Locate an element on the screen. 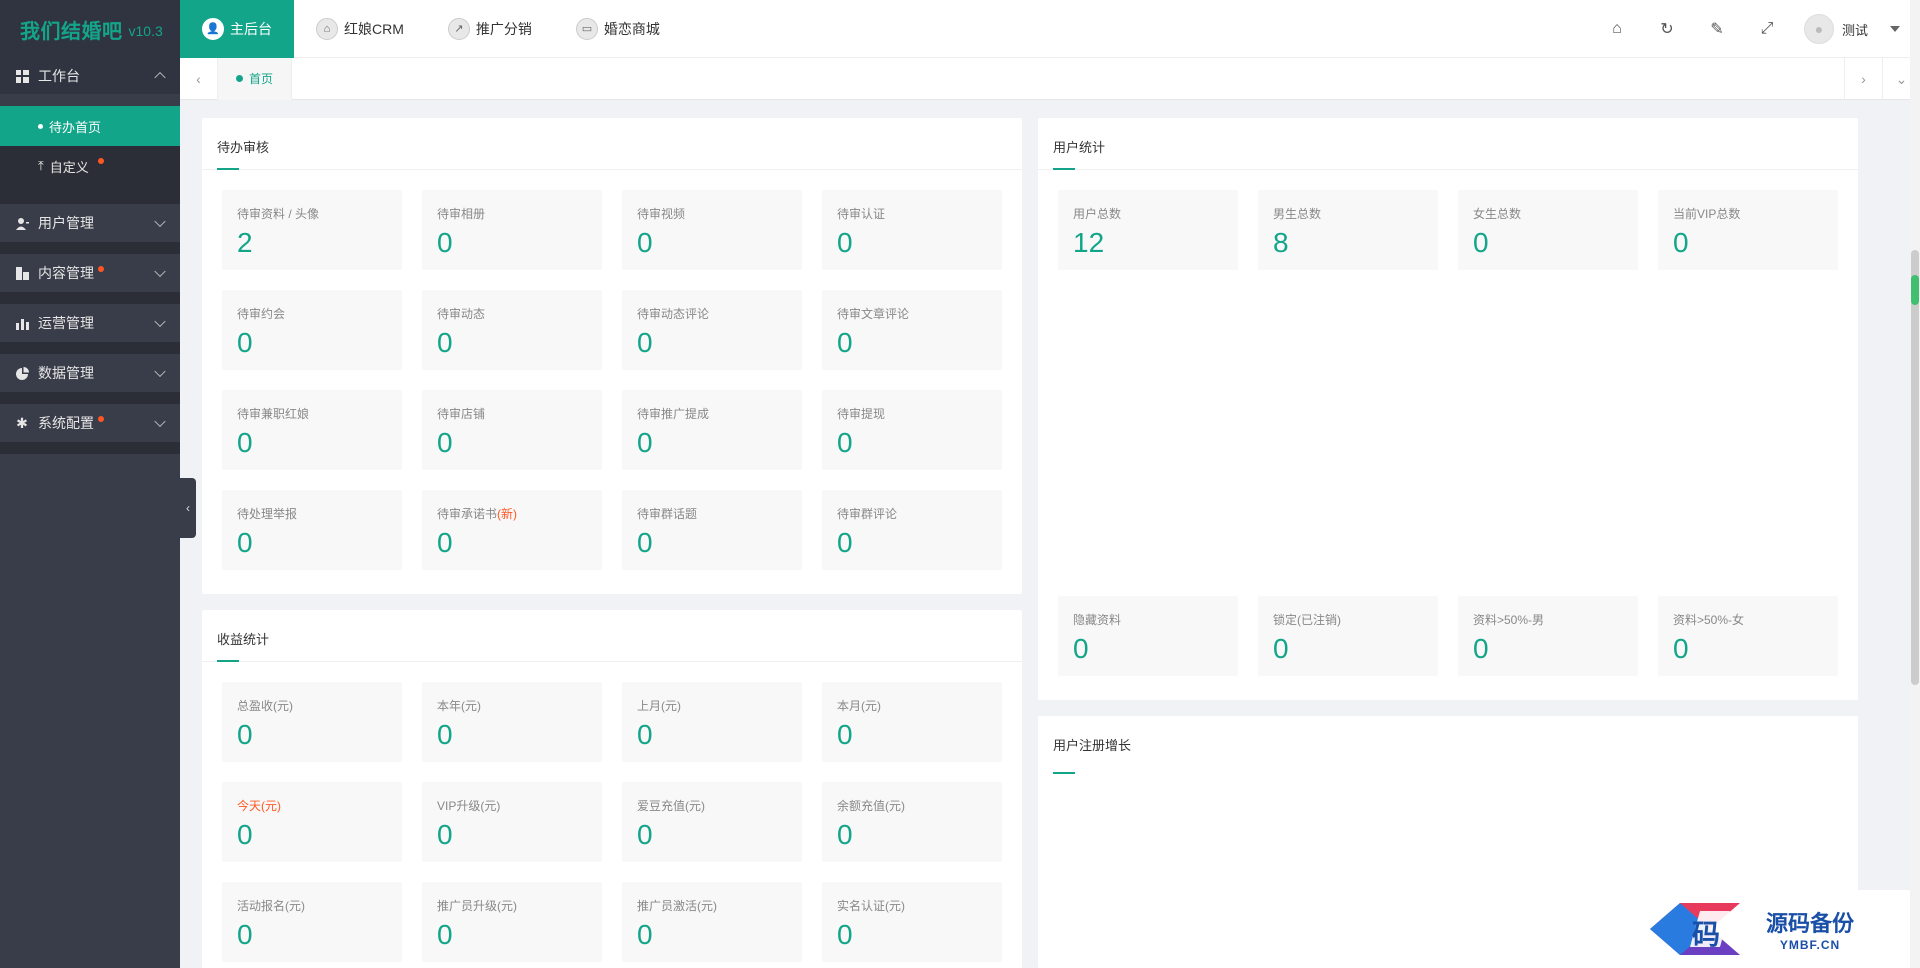 The height and width of the screenshot is (968, 1920). sidebar-item-content-management: 内容管理 is located at coordinates (90, 279).